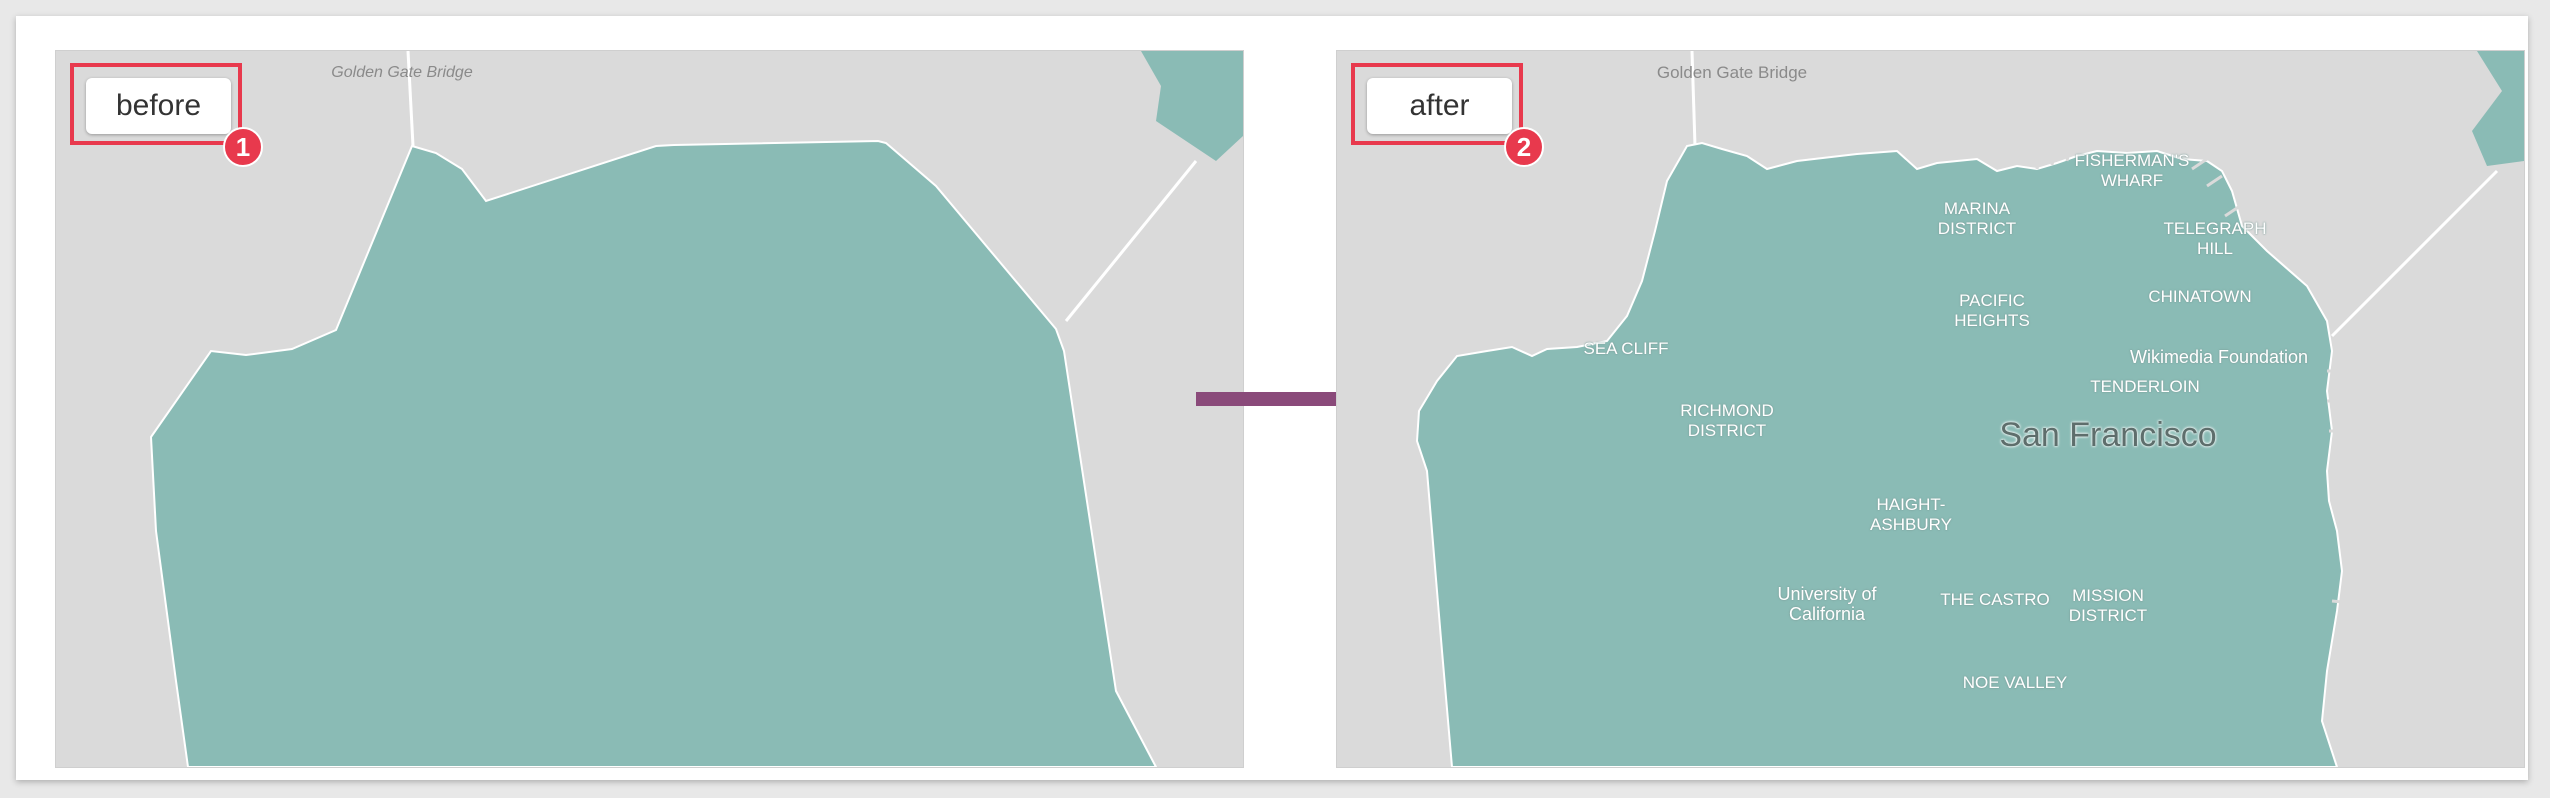 This screenshot has height=798, width=2550. What do you see at coordinates (243, 147) in the screenshot?
I see `step-badge-1: 1` at bounding box center [243, 147].